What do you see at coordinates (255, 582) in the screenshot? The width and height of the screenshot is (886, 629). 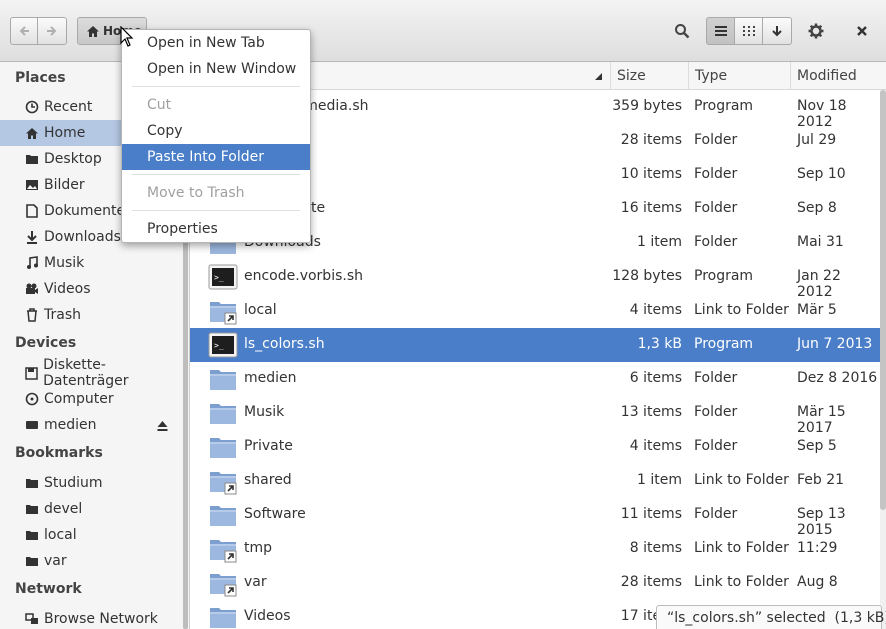 I see `file-name: var` at bounding box center [255, 582].